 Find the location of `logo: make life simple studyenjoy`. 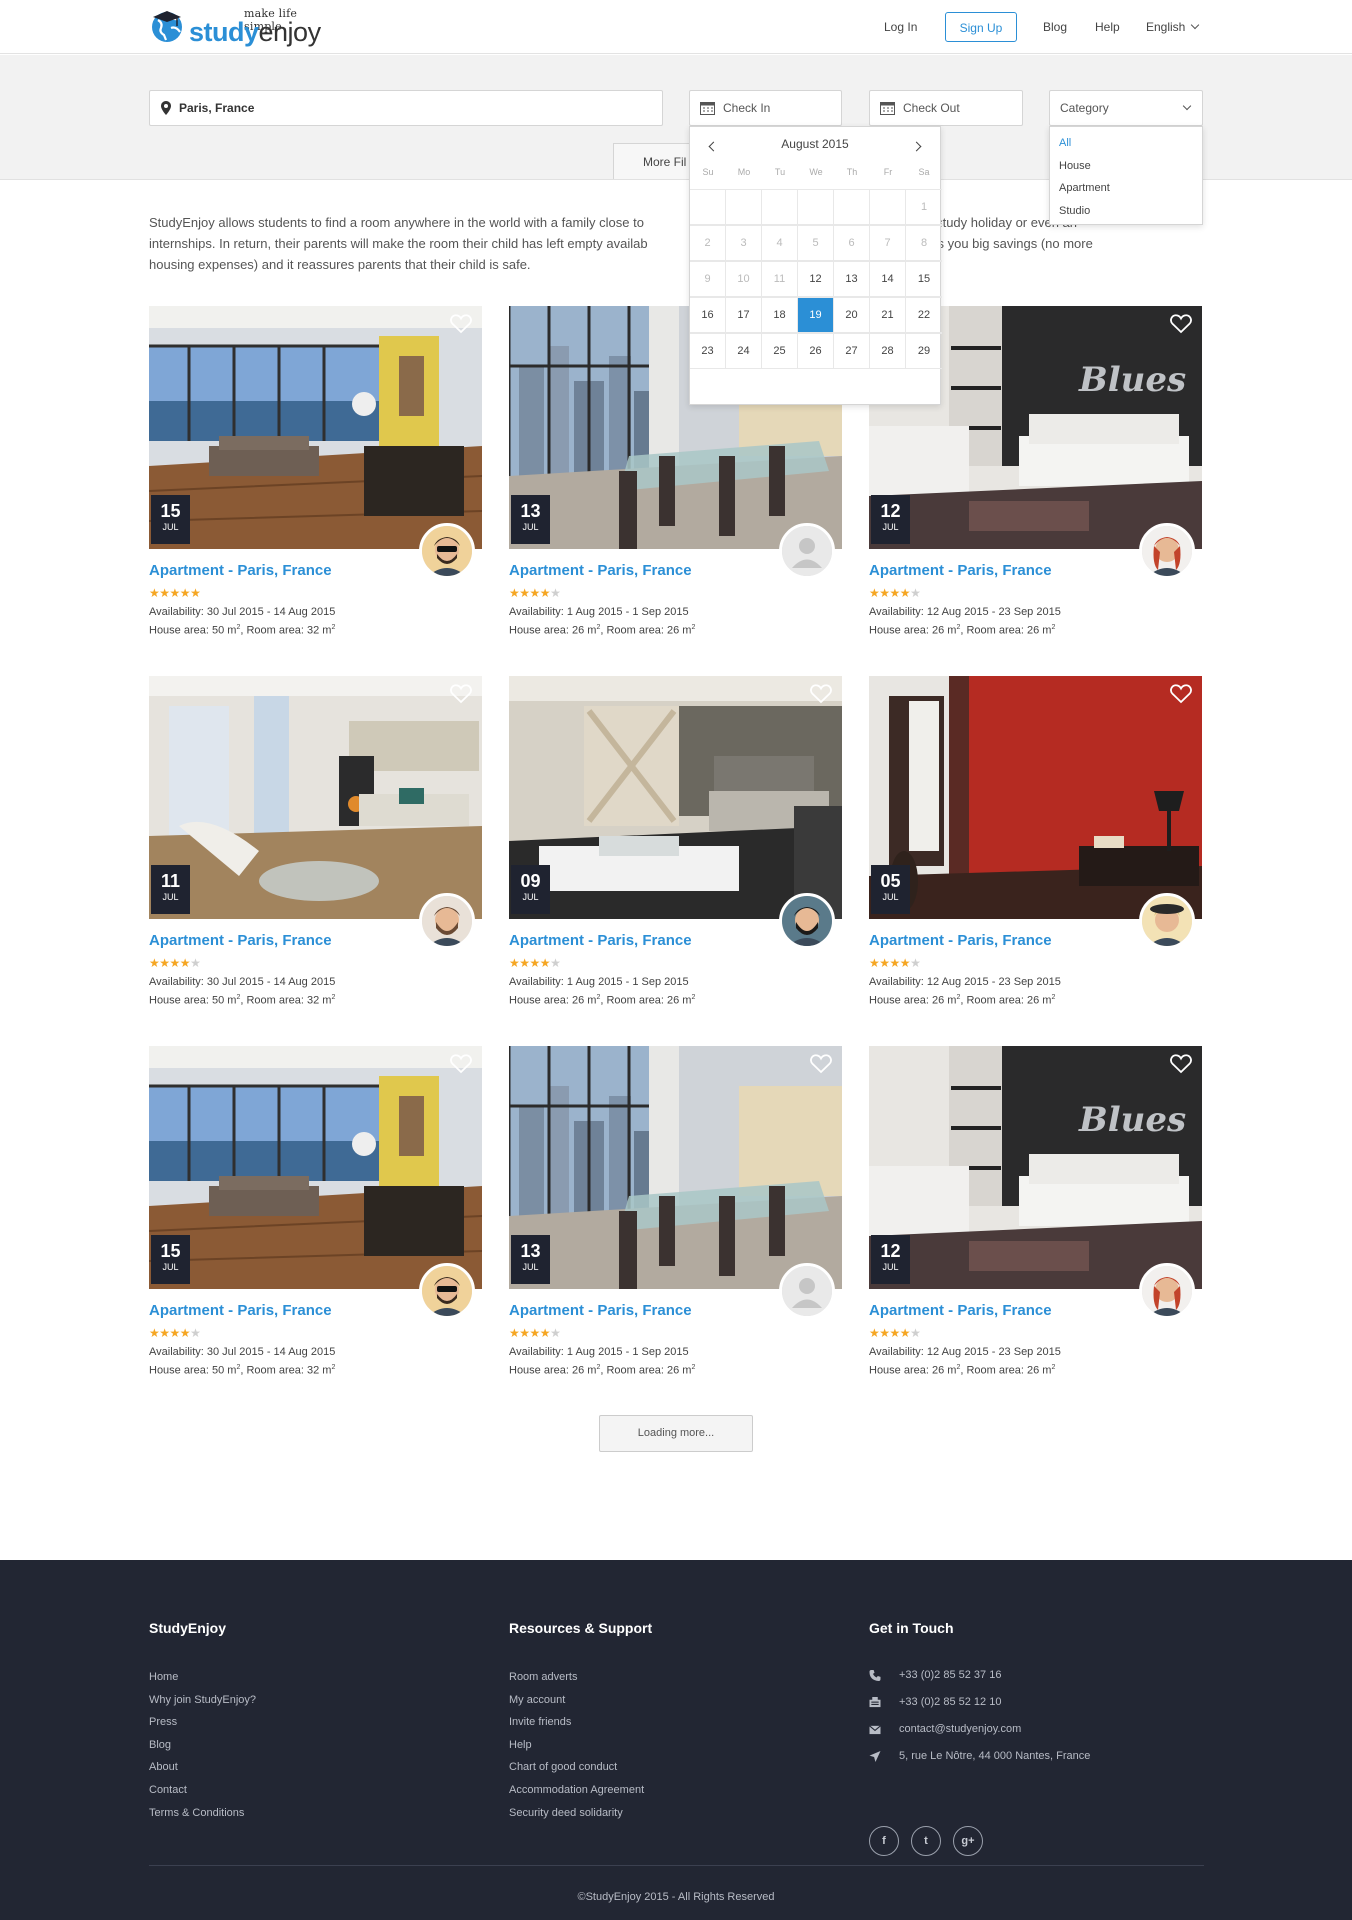

logo: make life simple studyenjoy is located at coordinates (239, 27).